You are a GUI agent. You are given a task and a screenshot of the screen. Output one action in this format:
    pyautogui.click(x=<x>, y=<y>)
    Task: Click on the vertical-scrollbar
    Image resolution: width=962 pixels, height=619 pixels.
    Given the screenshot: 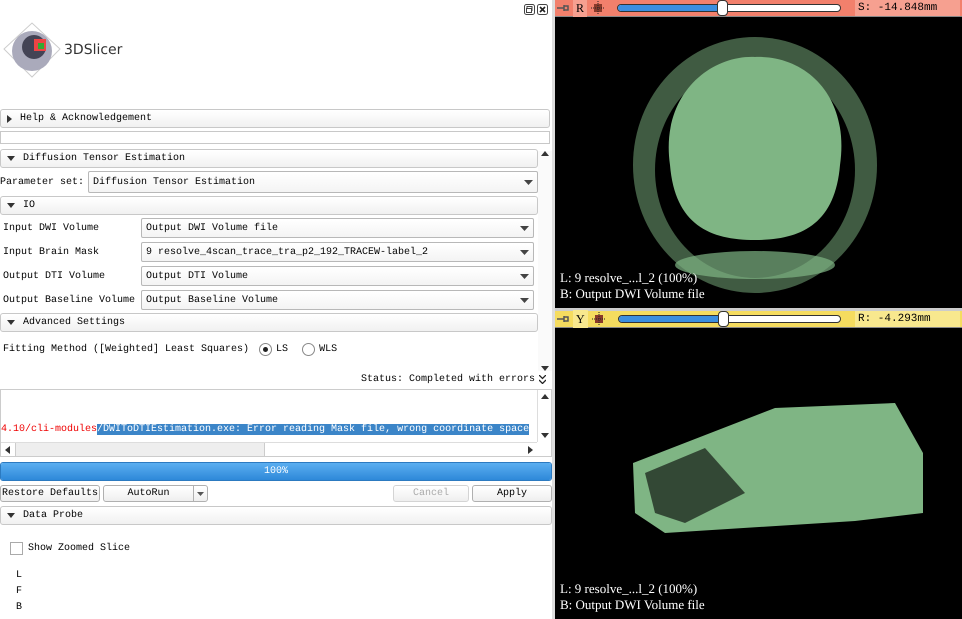 What is the action you would take?
    pyautogui.click(x=545, y=261)
    